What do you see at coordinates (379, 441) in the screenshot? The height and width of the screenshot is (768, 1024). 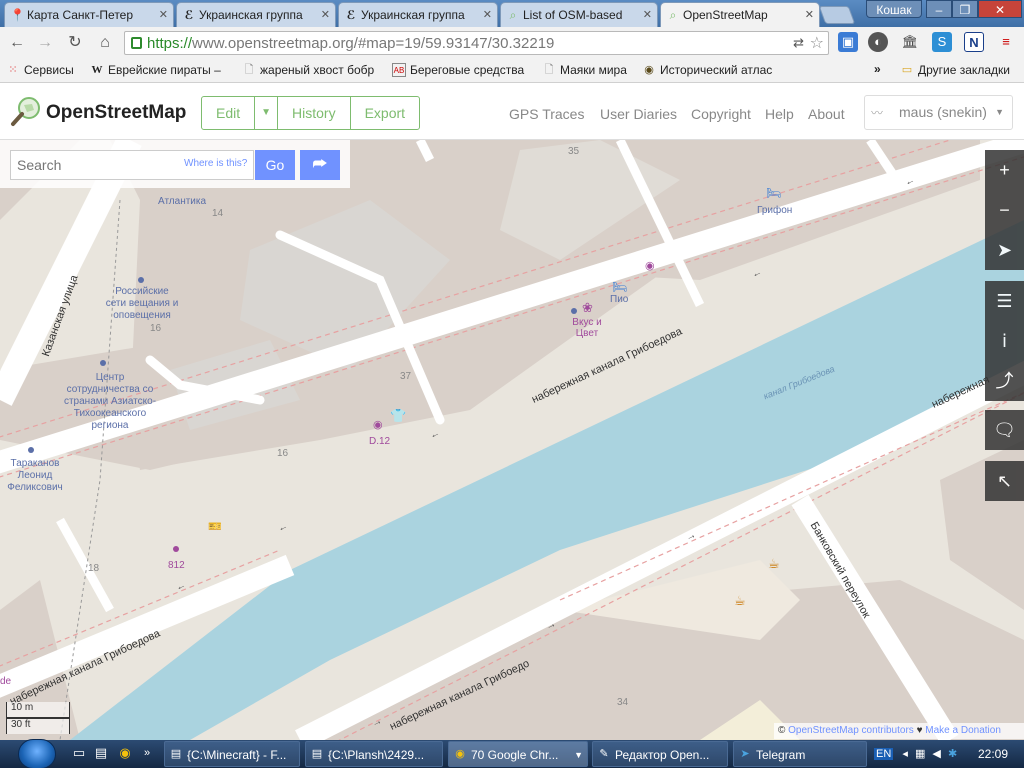 I see `poi-label-d12: D.12` at bounding box center [379, 441].